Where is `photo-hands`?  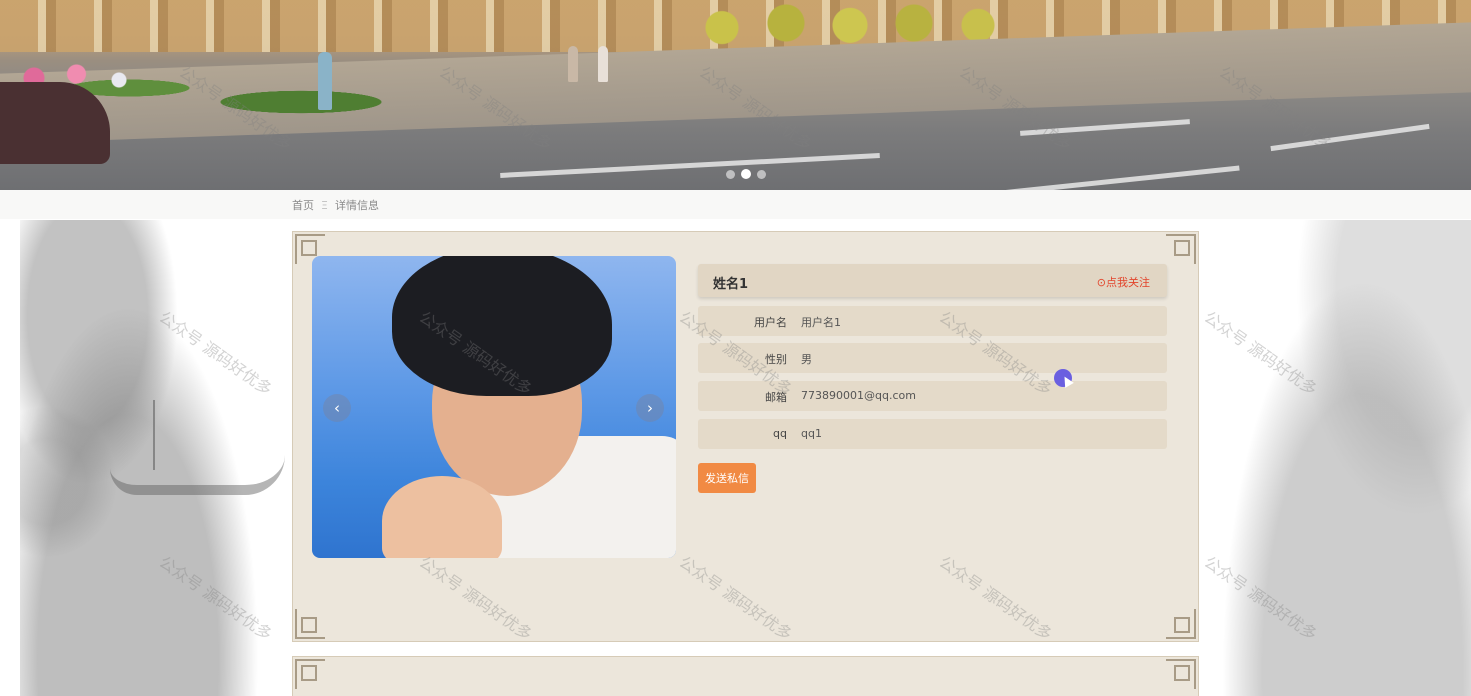 photo-hands is located at coordinates (442, 517).